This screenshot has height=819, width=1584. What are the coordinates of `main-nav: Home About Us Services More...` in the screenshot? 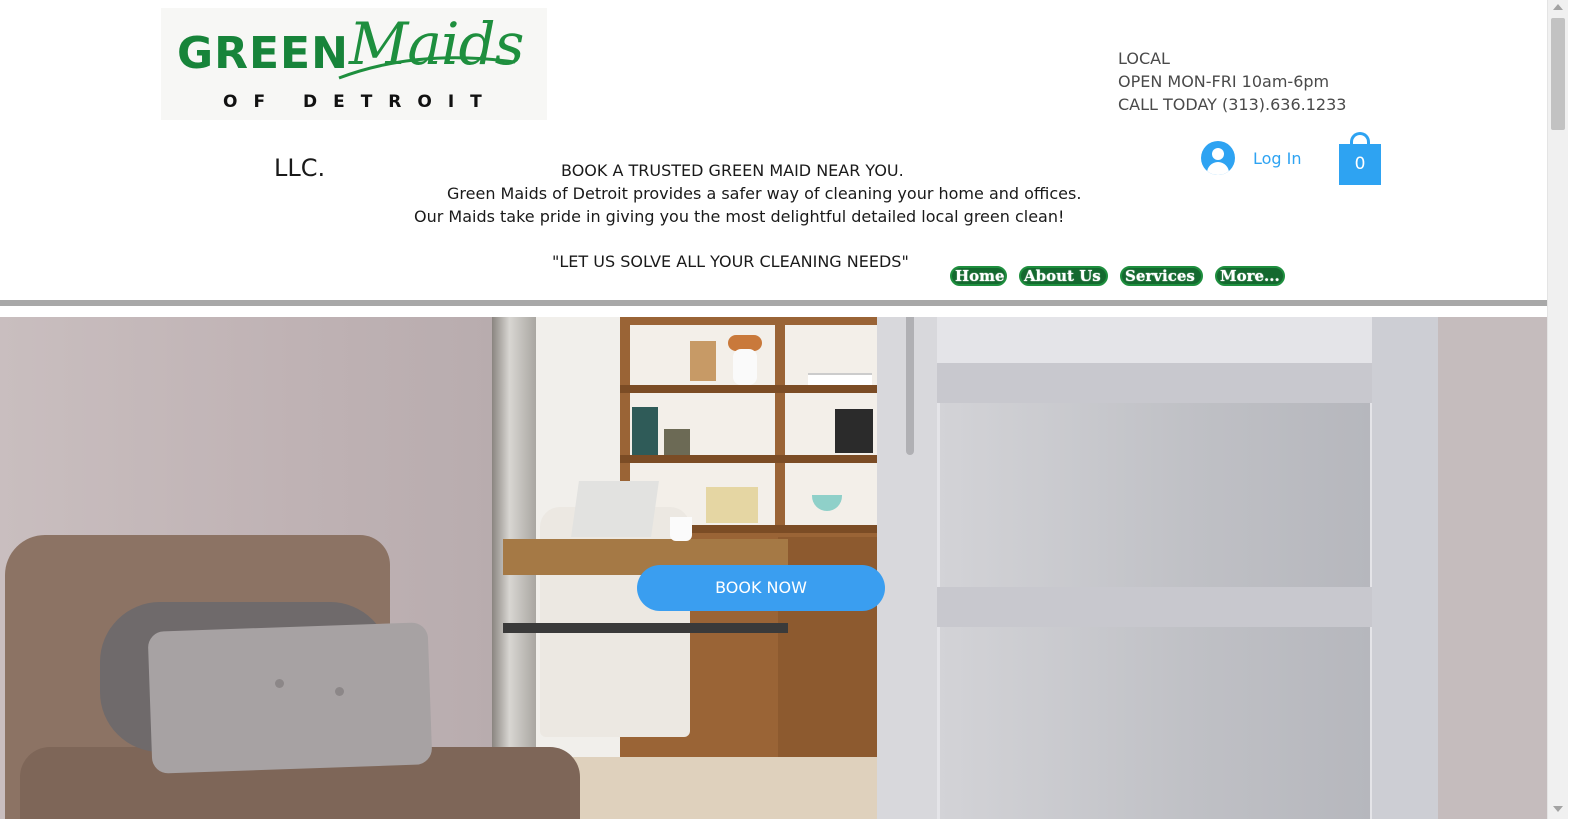 It's located at (1117, 276).